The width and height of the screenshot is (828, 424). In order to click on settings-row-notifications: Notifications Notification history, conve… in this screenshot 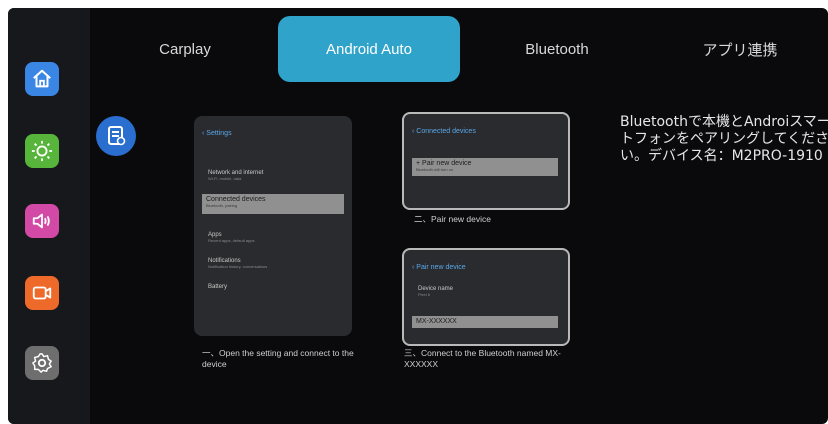, I will do `click(238, 263)`.